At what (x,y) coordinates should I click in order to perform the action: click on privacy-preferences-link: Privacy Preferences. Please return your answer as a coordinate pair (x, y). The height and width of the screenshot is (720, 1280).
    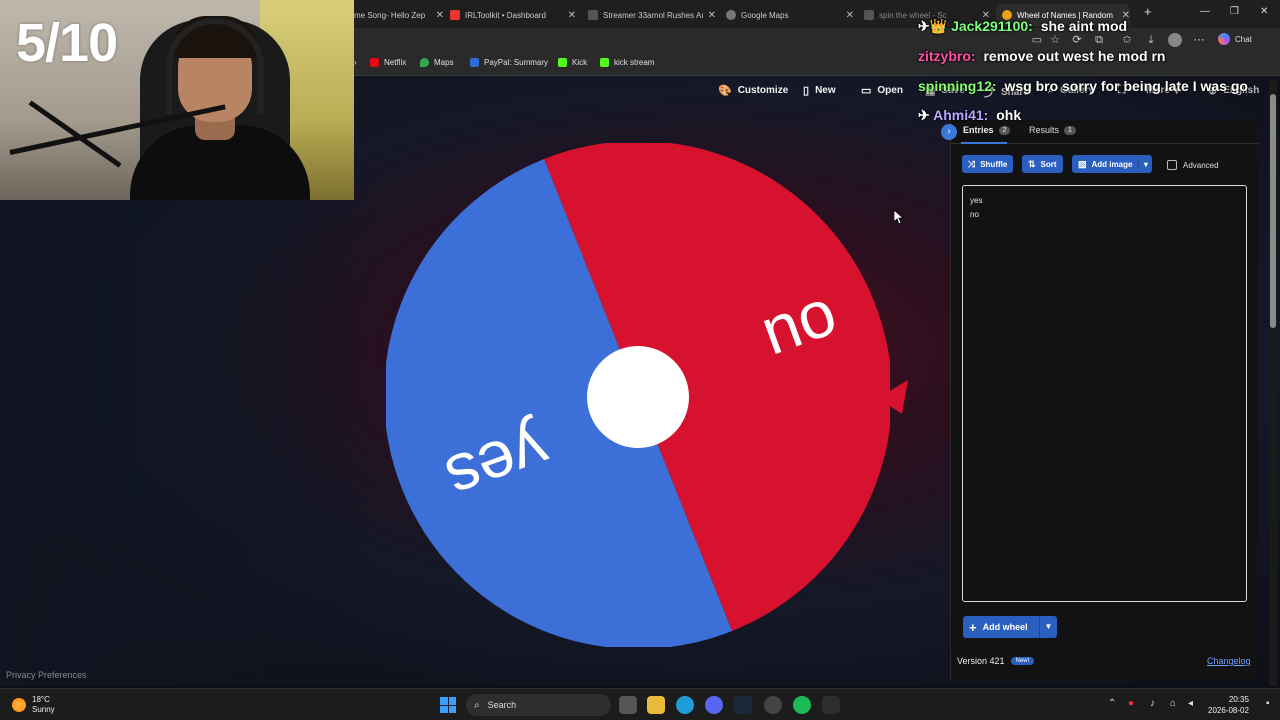
    Looking at the image, I should click on (46, 675).